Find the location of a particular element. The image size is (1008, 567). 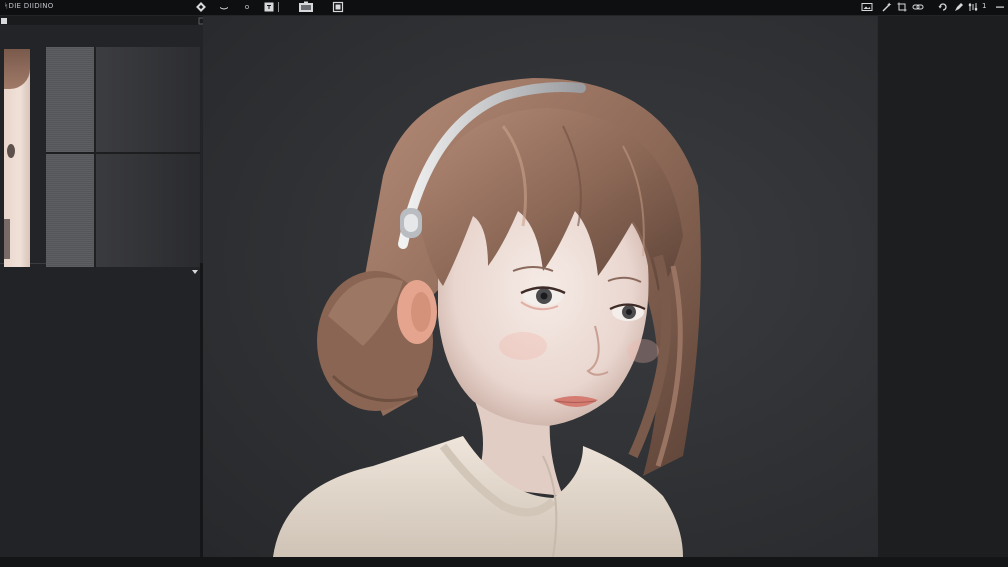

layers-icon is located at coordinates (338, 7).